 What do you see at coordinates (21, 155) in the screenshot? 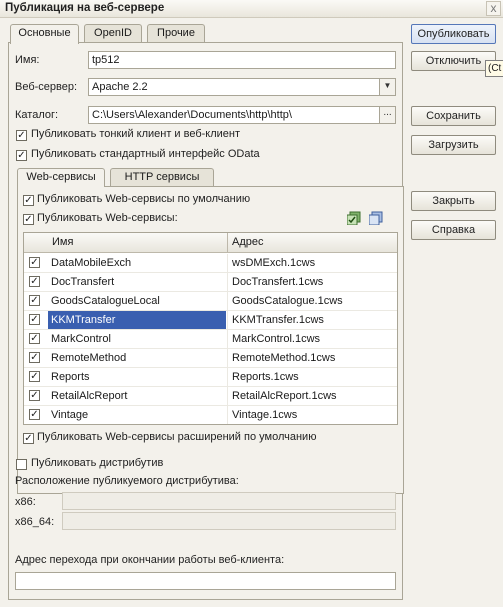
I see `publish-odata-checkbox: ✓` at bounding box center [21, 155].